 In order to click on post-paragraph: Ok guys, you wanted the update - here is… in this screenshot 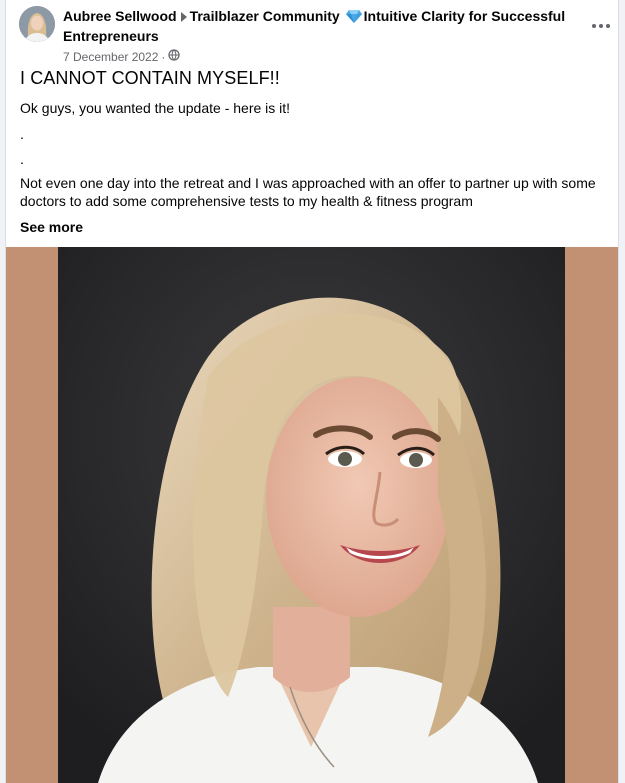, I will do `click(155, 108)`.